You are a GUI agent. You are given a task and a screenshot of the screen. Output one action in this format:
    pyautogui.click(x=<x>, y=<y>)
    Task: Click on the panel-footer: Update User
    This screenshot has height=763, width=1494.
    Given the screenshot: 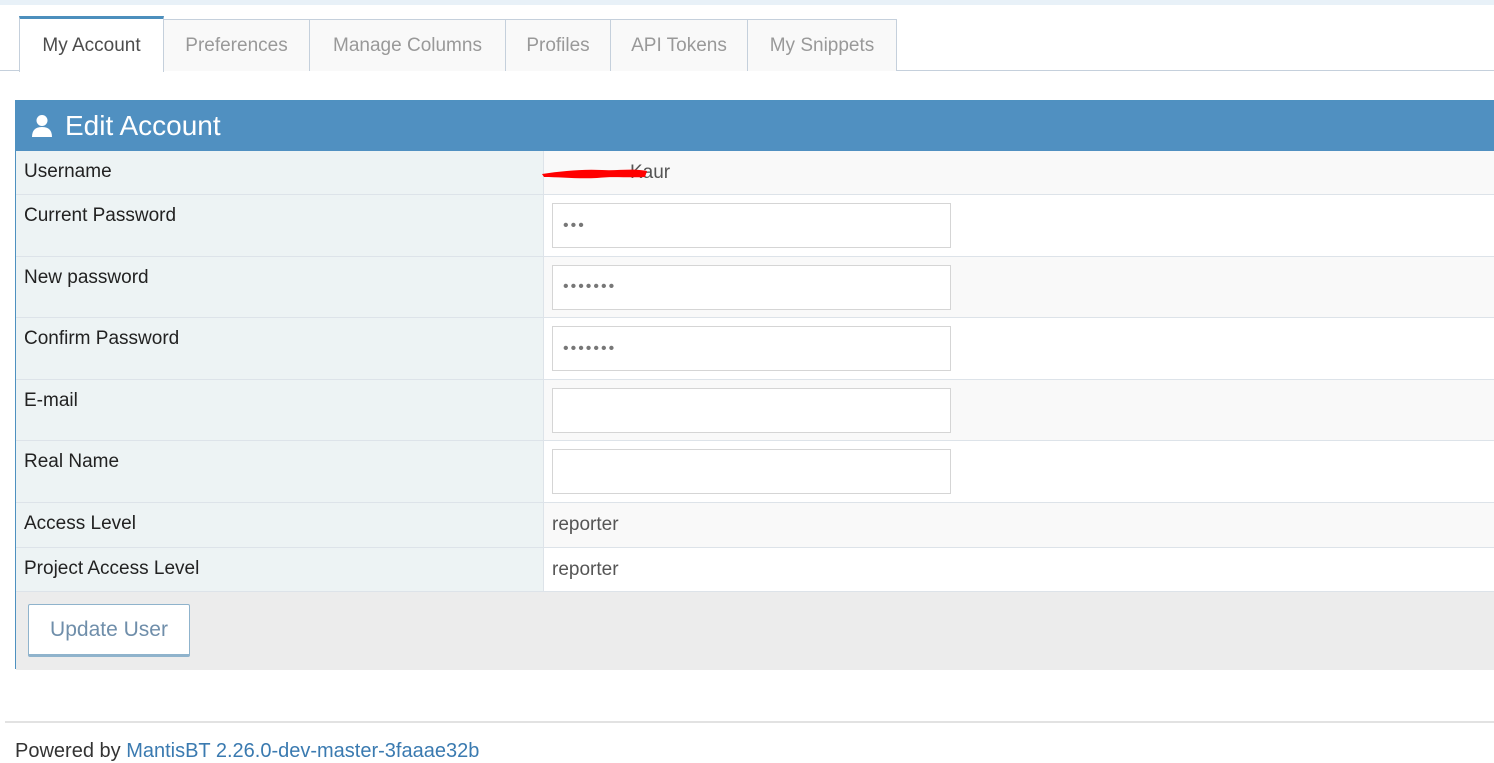 What is the action you would take?
    pyautogui.click(x=755, y=631)
    